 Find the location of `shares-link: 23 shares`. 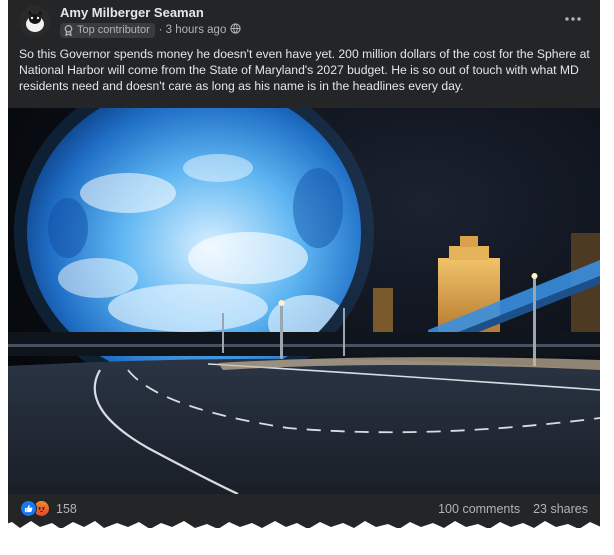

shares-link: 23 shares is located at coordinates (560, 509).